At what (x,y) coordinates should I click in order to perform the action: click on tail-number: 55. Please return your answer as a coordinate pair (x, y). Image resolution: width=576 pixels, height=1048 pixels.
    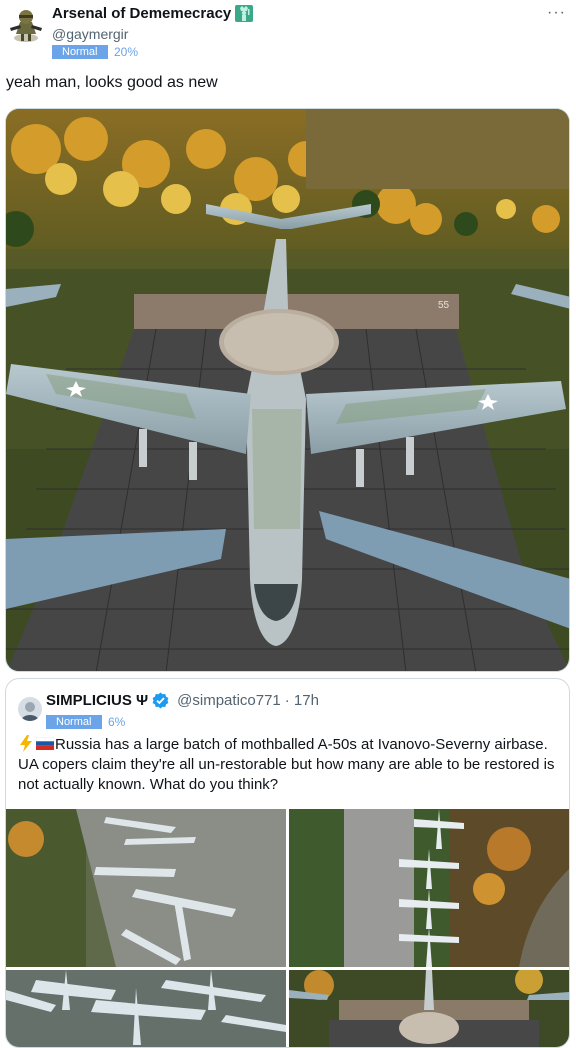
    Looking at the image, I should click on (444, 305).